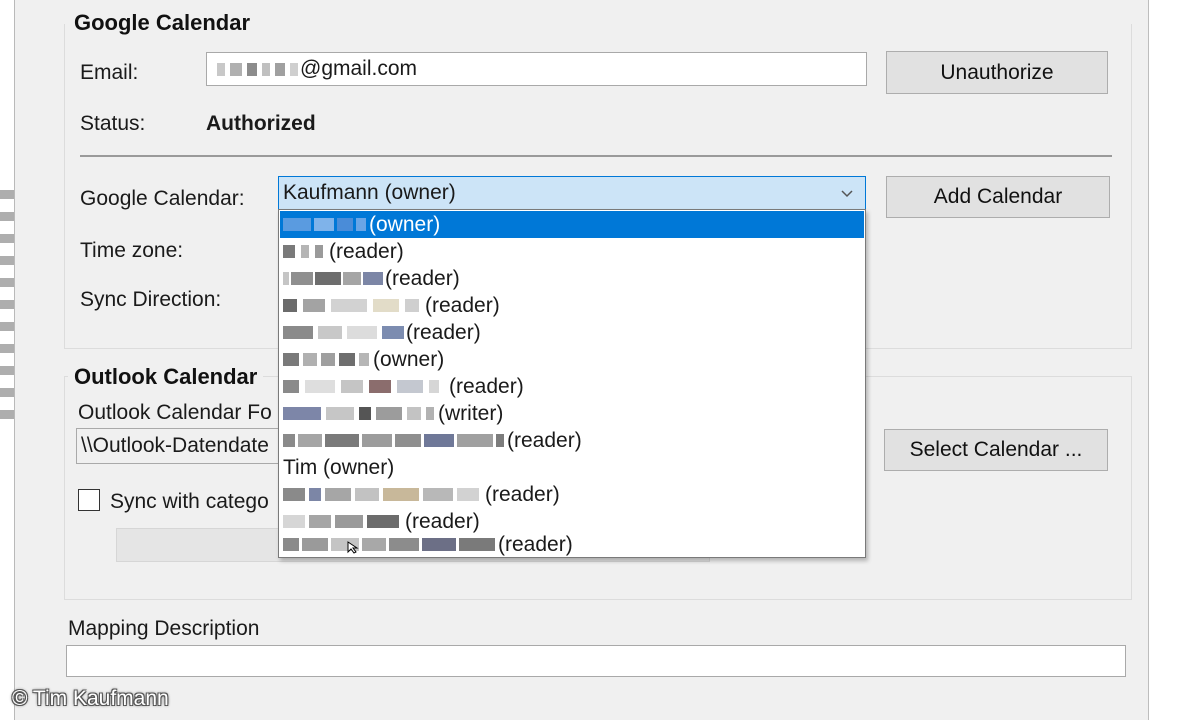  What do you see at coordinates (572, 193) in the screenshot?
I see `google-calendar-select: Kaufmann (owner)` at bounding box center [572, 193].